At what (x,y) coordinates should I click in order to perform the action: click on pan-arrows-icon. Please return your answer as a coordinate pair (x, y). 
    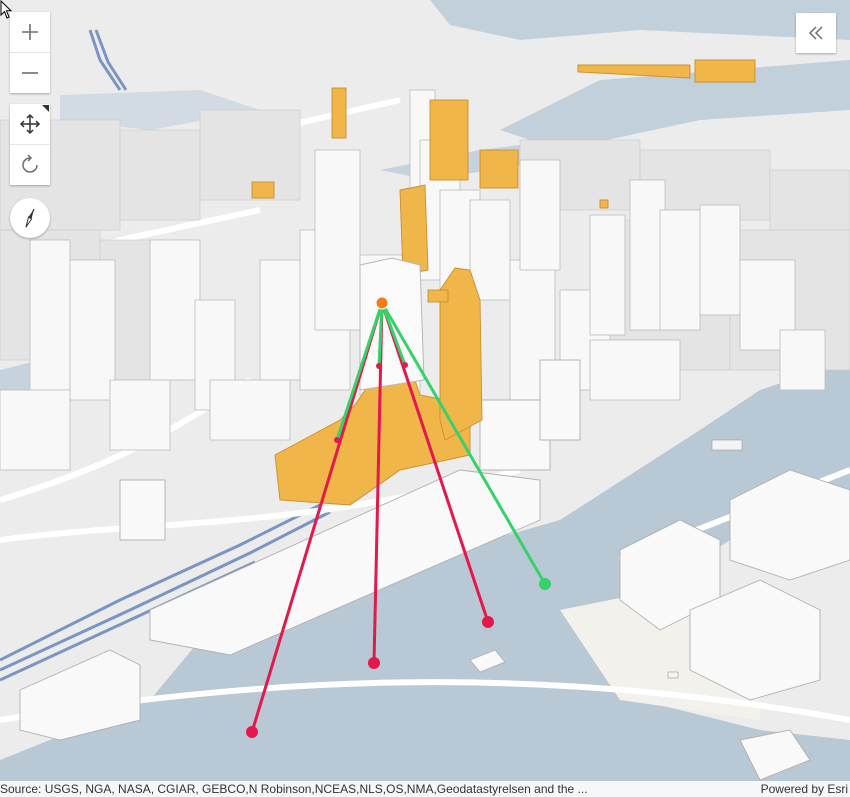
    Looking at the image, I should click on (30, 124).